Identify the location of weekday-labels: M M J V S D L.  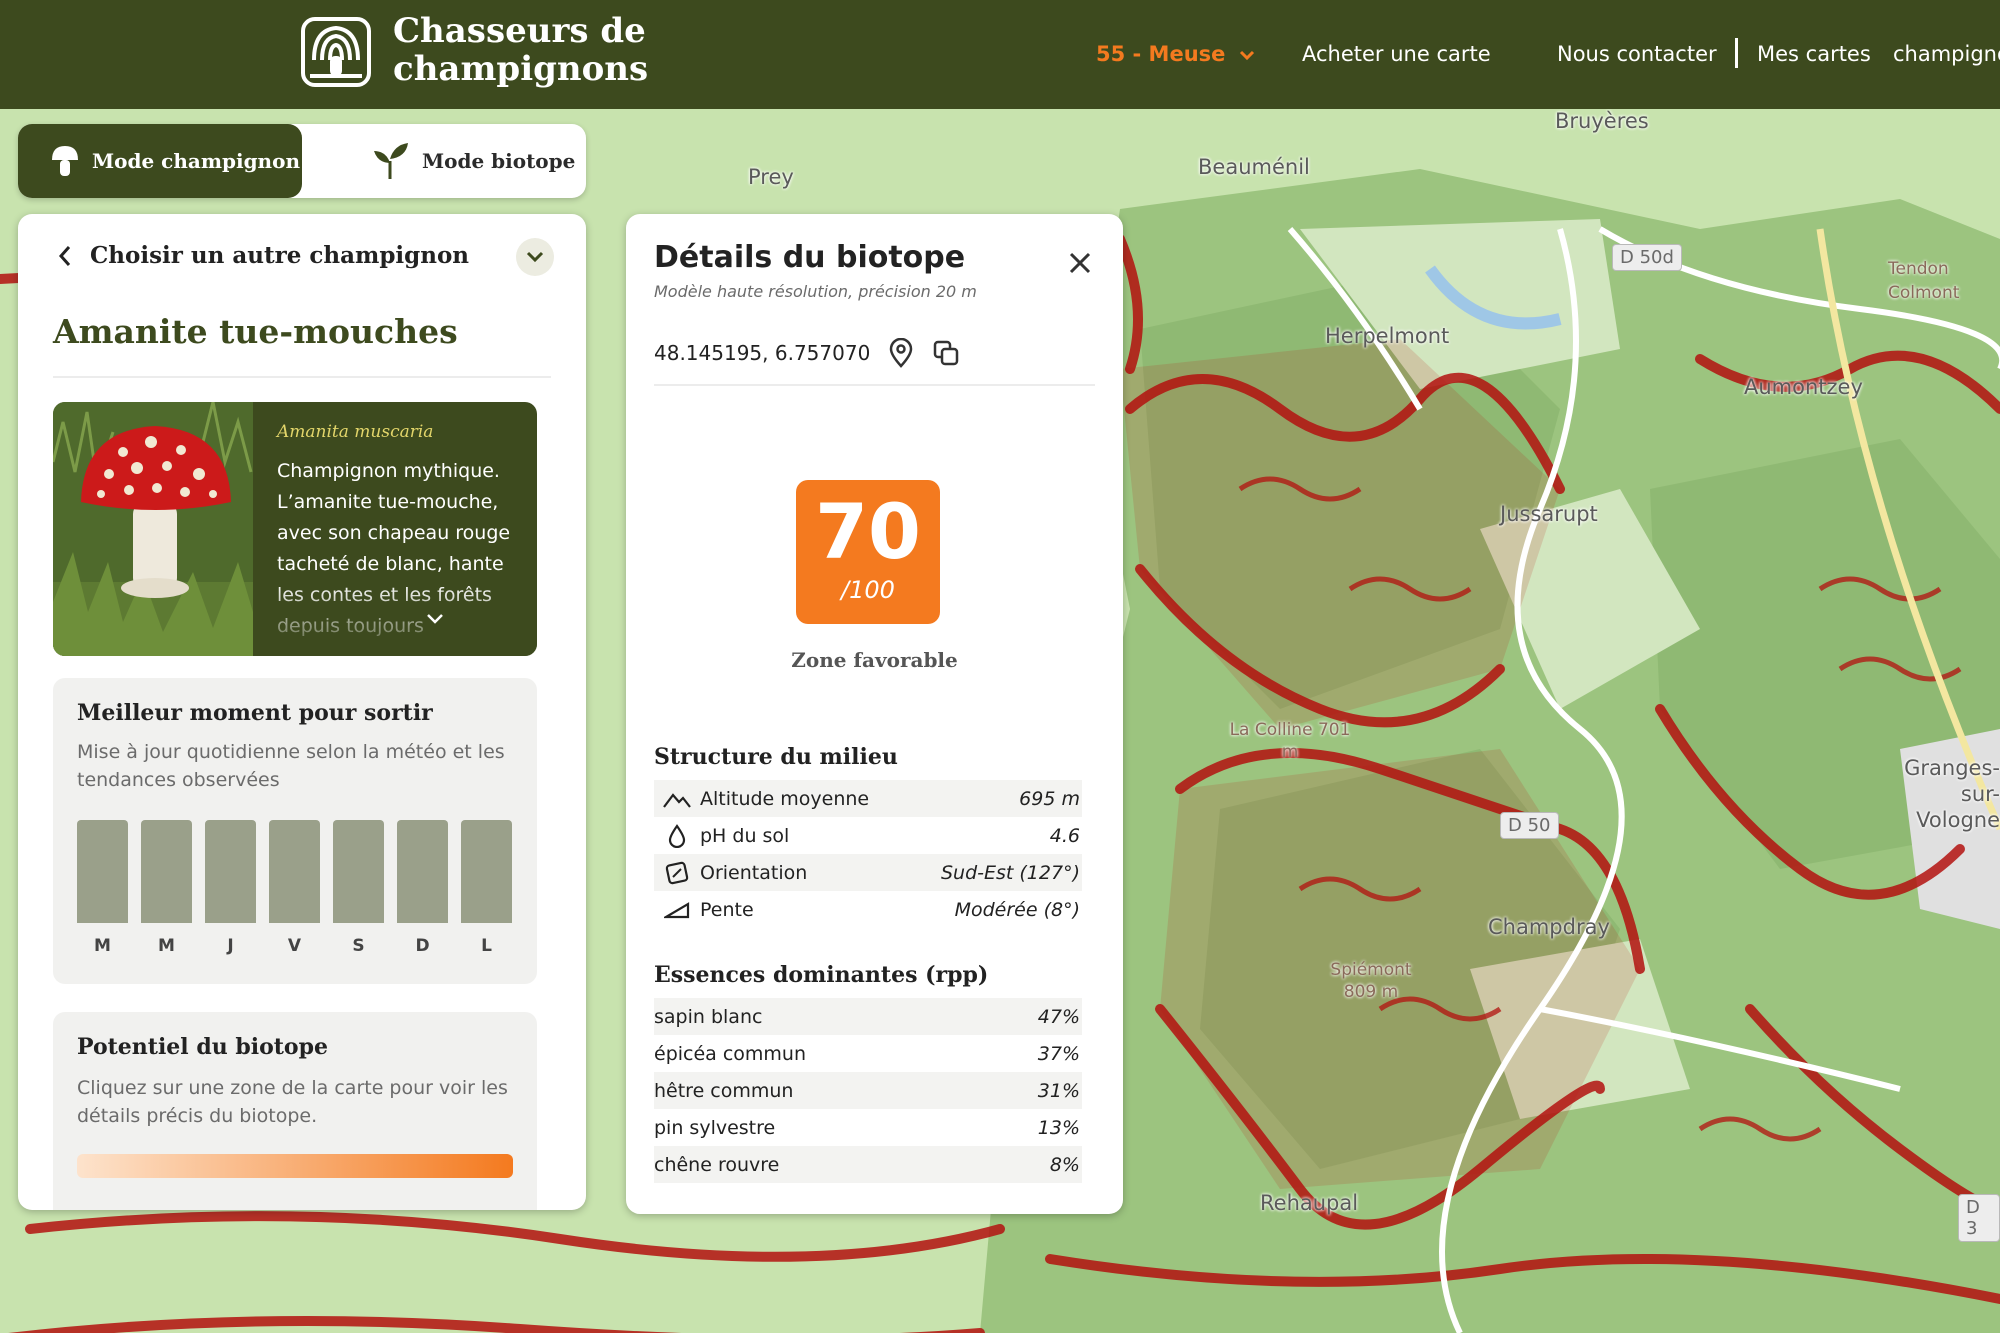
(294, 946).